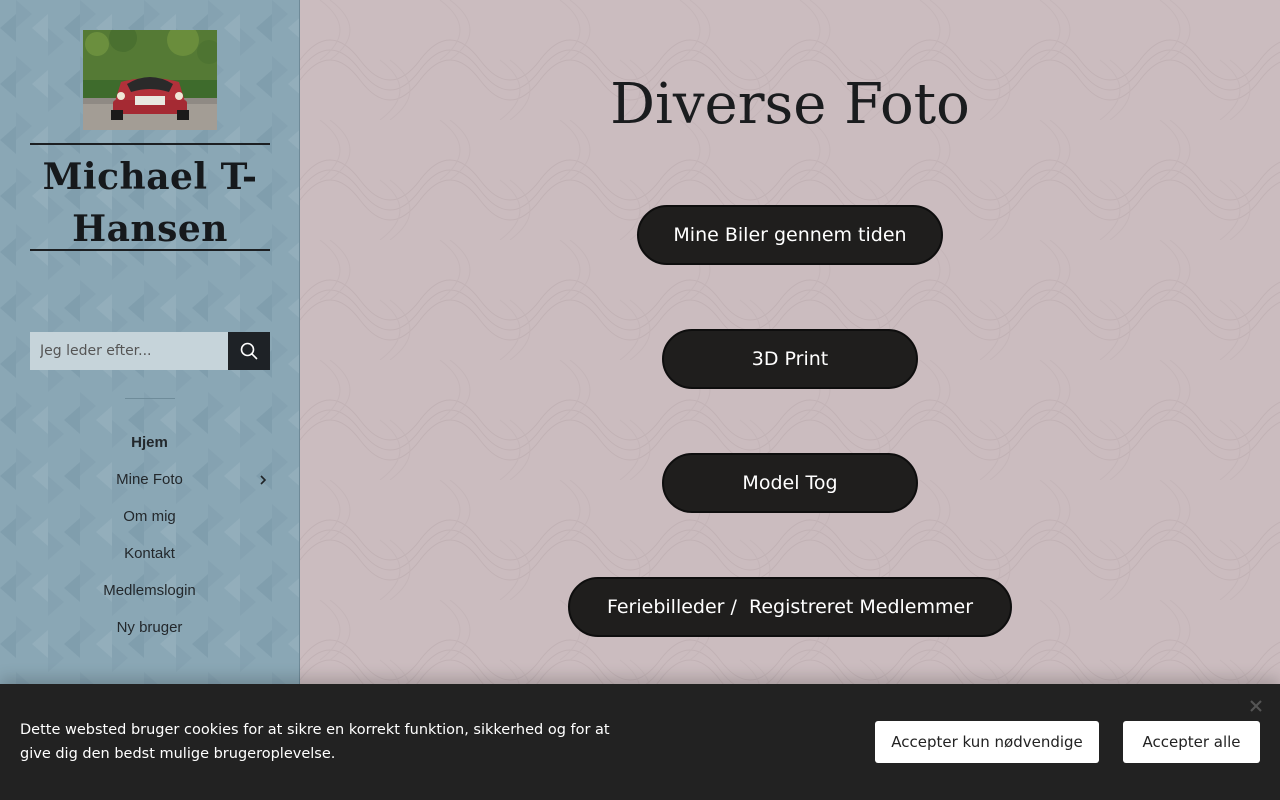 This screenshot has height=800, width=1280. I want to click on nav-item-hjem: Hjem, so click(149, 442).